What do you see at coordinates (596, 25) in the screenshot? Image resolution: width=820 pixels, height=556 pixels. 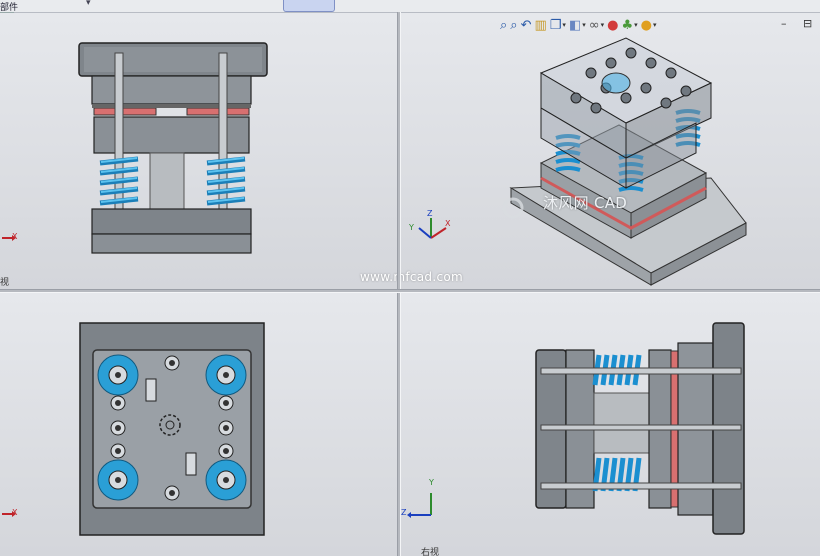 I see `hide-show-icon: ∞ ▾` at bounding box center [596, 25].